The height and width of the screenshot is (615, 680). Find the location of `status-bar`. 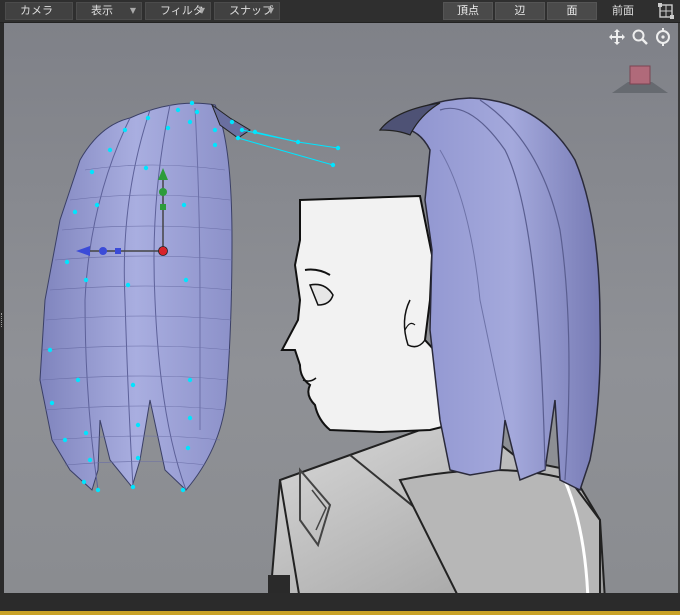

status-bar is located at coordinates (340, 604).